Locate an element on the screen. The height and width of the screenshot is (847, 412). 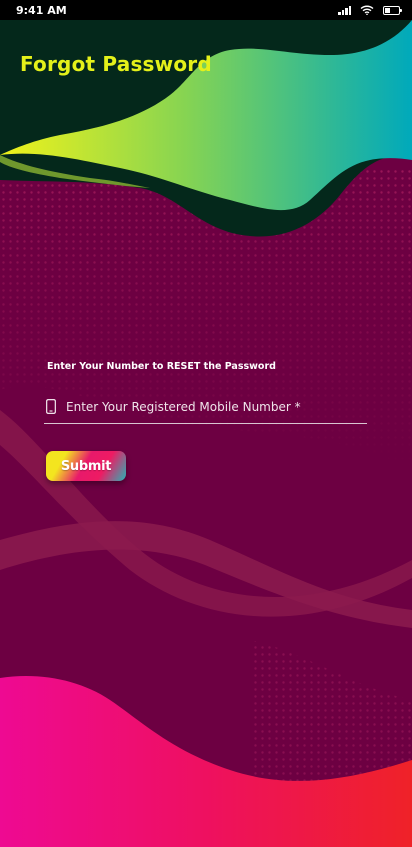
status-time: 9:41 AM is located at coordinates (41, 10).